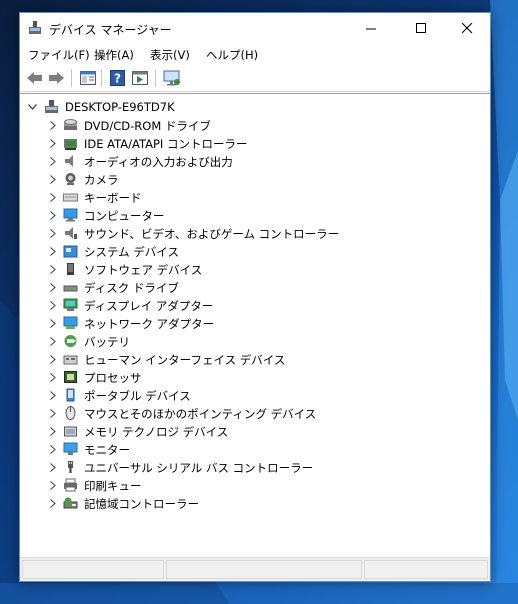 This screenshot has height=604, width=518. I want to click on back-icon, so click(34, 78).